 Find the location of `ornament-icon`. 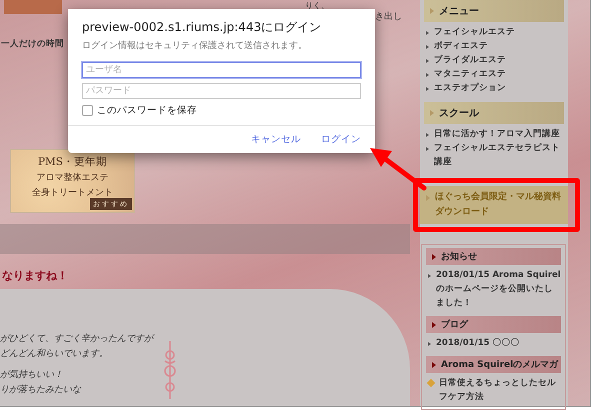

ornament-icon is located at coordinates (170, 370).